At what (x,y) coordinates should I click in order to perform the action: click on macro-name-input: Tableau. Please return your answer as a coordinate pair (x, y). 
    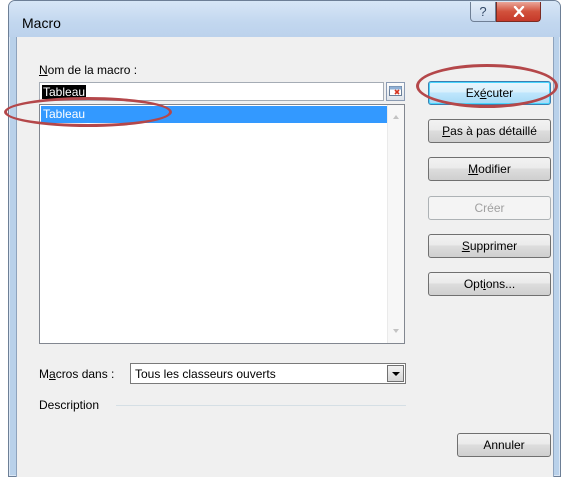
    Looking at the image, I should click on (211, 91).